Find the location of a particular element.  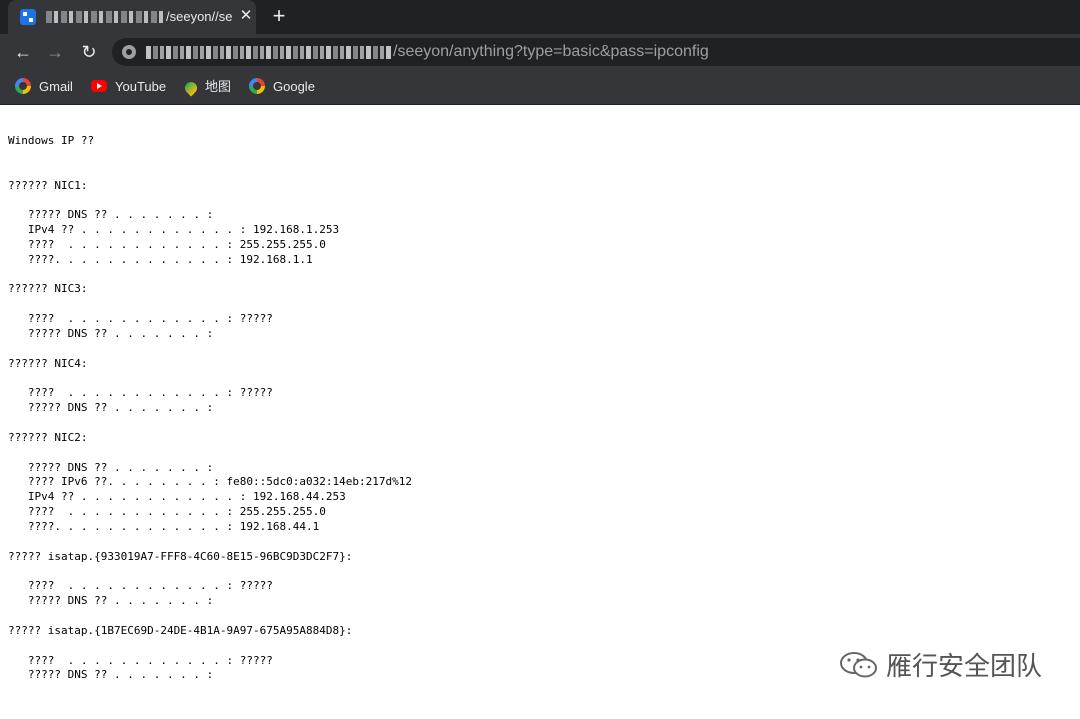

bookmark-gmail: Gmail is located at coordinates (44, 87).